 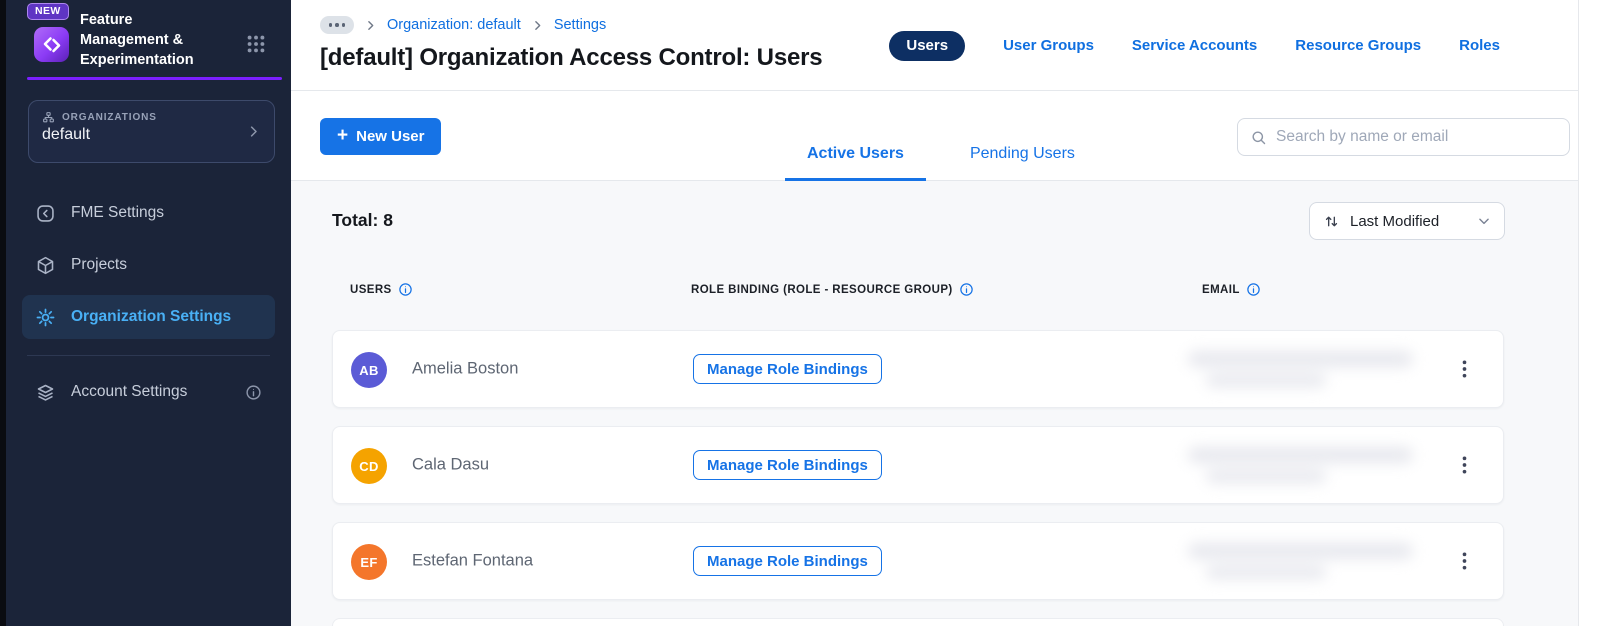 I want to click on app-logo, so click(x=51, y=44).